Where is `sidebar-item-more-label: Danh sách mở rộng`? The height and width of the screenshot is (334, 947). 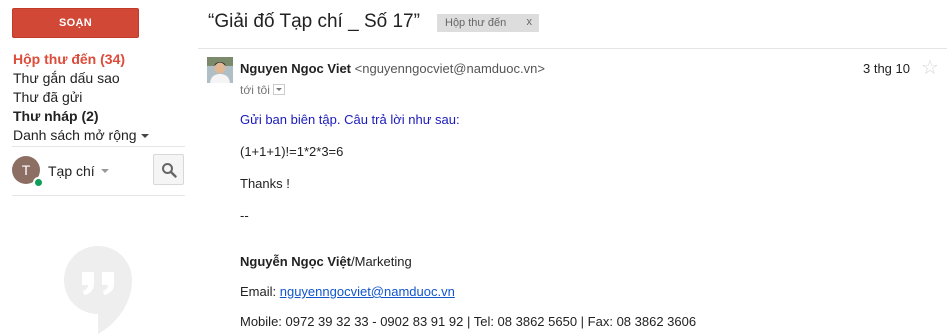
sidebar-item-more-label: Danh sách mở rộng is located at coordinates (75, 135).